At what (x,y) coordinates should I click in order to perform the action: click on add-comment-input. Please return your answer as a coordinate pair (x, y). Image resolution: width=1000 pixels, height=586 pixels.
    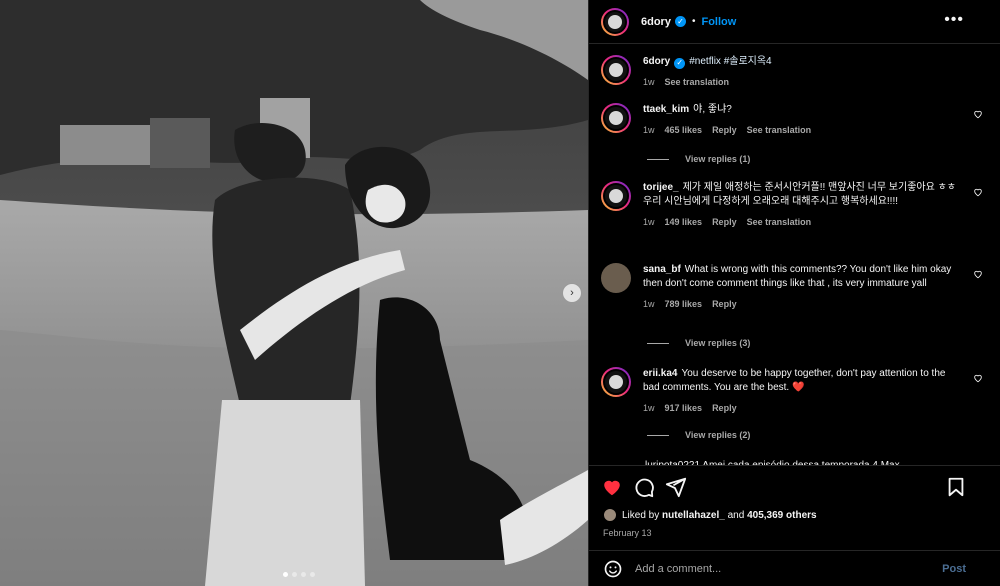
    Looking at the image, I should click on (785, 568).